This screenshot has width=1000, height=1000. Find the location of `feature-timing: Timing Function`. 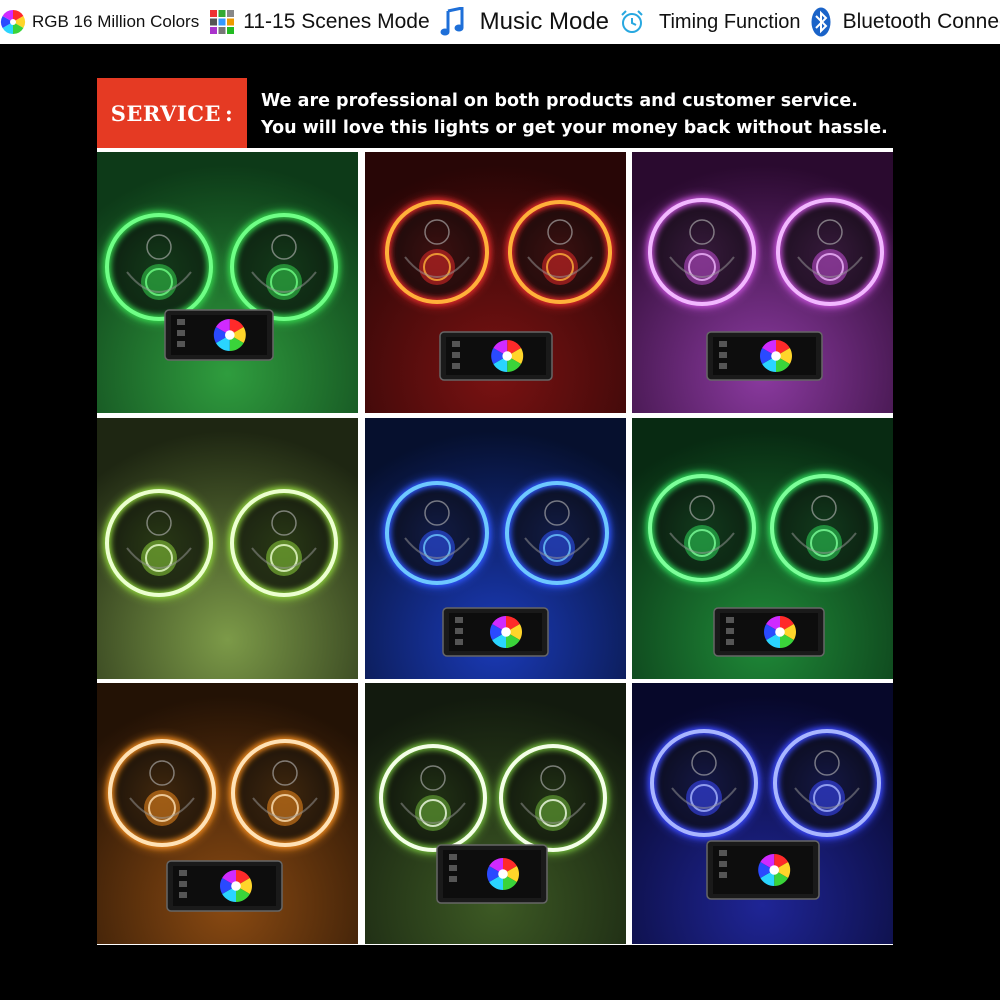

feature-timing: Timing Function is located at coordinates (710, 22).